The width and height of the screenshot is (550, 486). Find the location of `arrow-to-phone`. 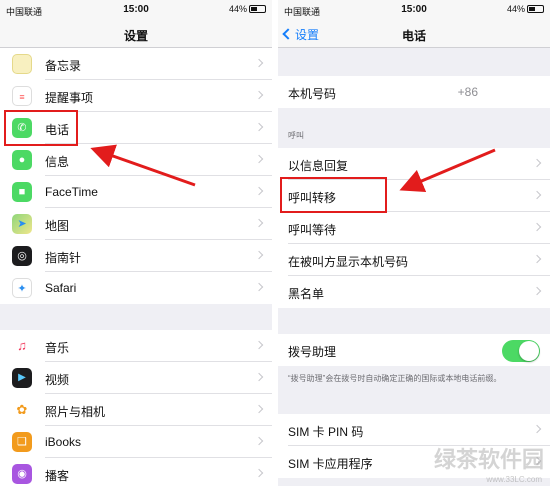

arrow-to-phone is located at coordinates (143, 165).